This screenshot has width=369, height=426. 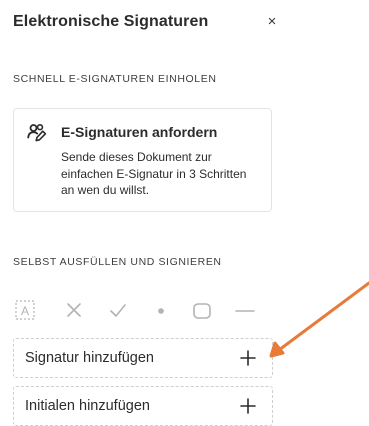 I want to click on card-title: E-Signaturen anfordern, so click(x=139, y=132).